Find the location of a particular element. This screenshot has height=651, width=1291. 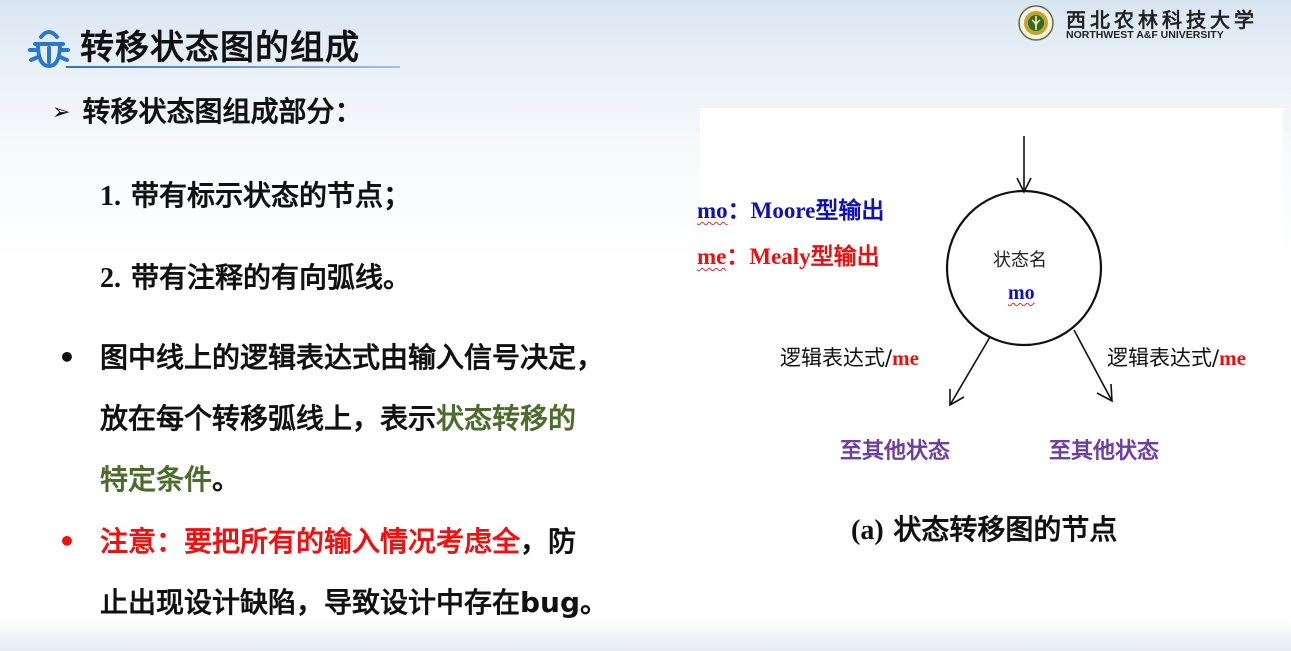

diagram-caption: (a) 状态转移图的节点 is located at coordinates (984, 529).